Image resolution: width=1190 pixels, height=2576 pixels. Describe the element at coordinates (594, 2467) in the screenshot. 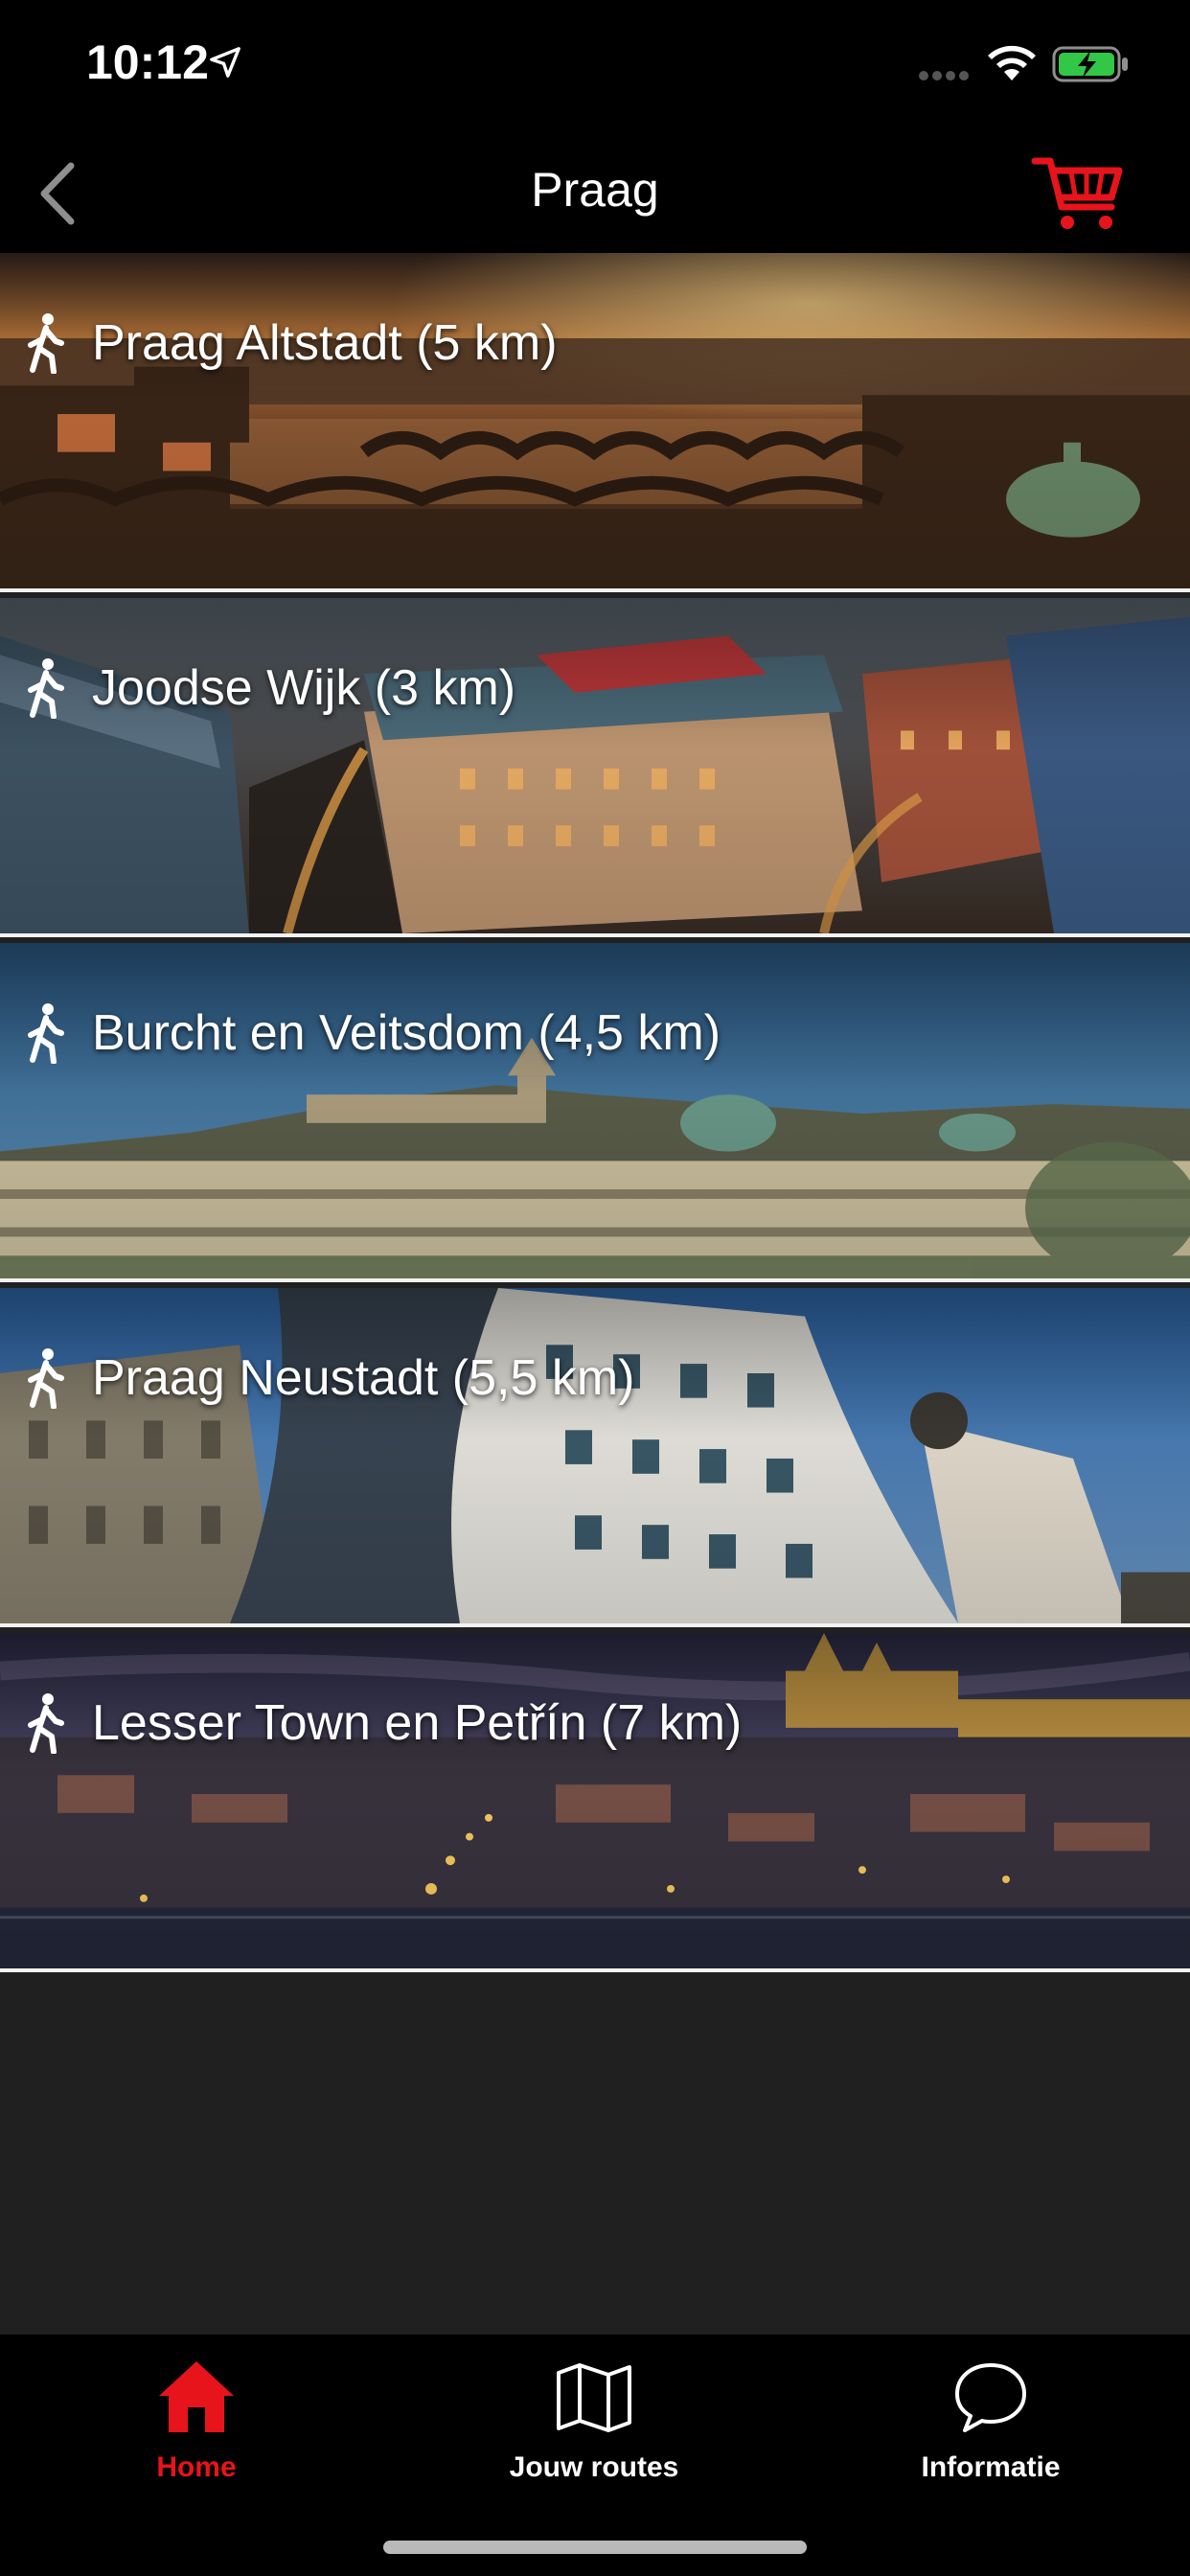

I see `tab-label: Jouw routes` at that location.